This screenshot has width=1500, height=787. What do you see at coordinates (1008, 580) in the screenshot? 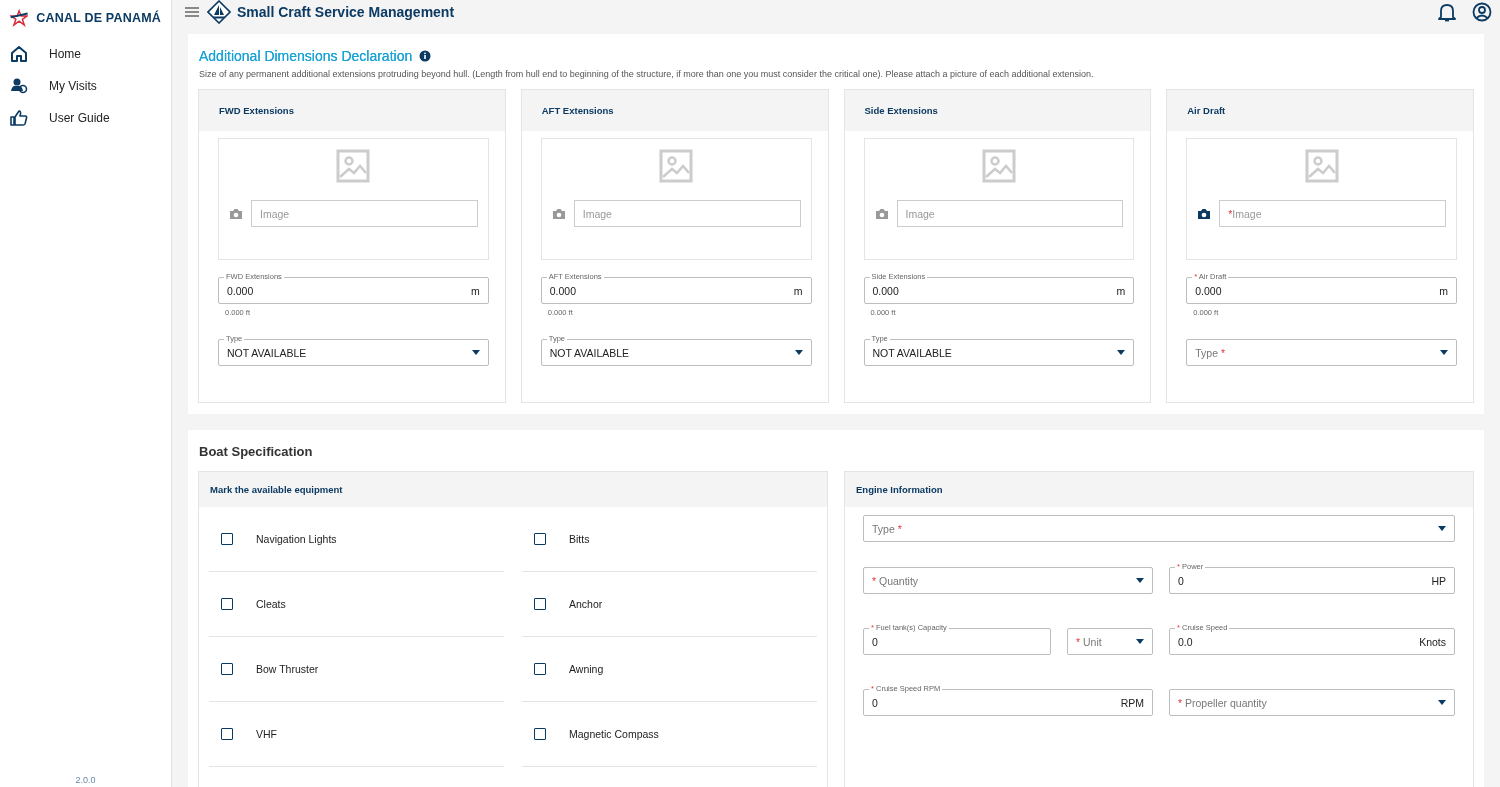
I see `select-field: * Quantity` at bounding box center [1008, 580].